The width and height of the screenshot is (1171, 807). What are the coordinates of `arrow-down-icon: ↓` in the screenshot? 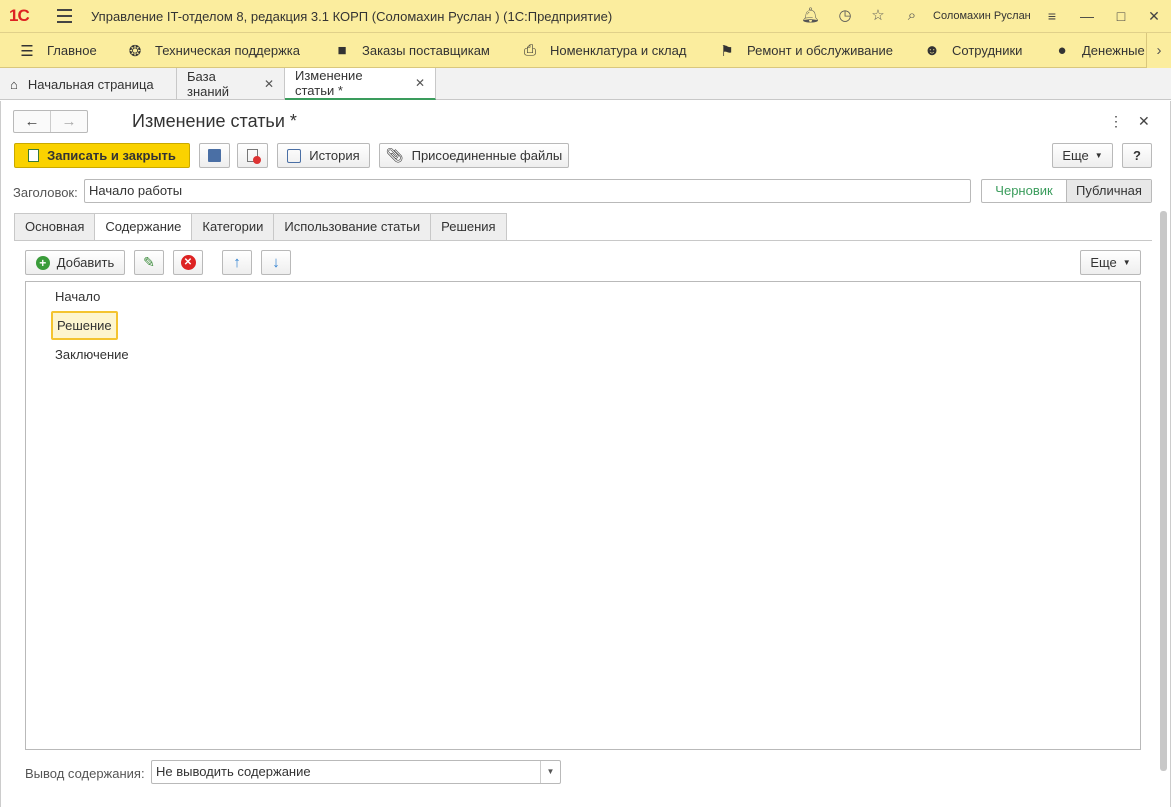 It's located at (276, 262).